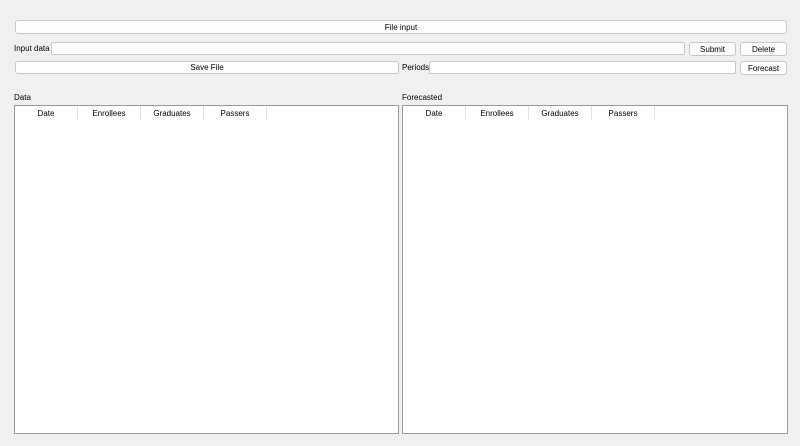 Image resolution: width=800 pixels, height=446 pixels. Describe the element at coordinates (560, 113) in the screenshot. I see `forecast-col-graduates: Graduates` at that location.